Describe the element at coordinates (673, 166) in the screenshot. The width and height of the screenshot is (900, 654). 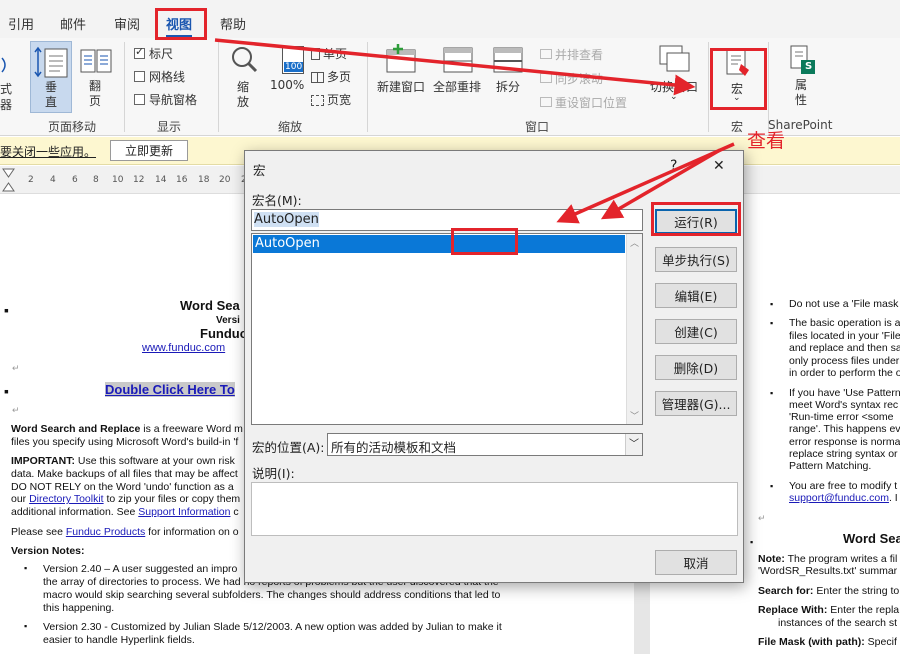
I see `help-icon: ?` at that location.